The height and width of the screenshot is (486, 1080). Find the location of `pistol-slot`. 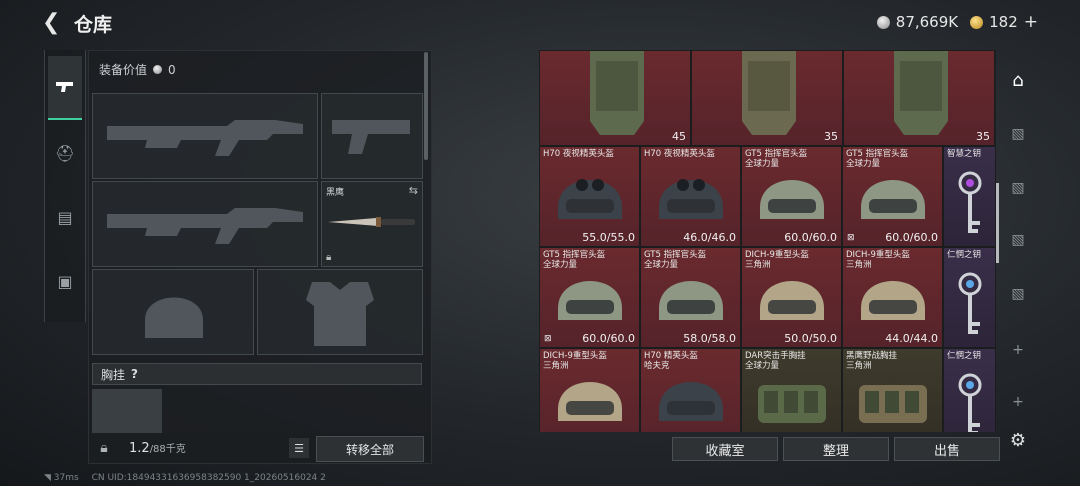

pistol-slot is located at coordinates (372, 136).